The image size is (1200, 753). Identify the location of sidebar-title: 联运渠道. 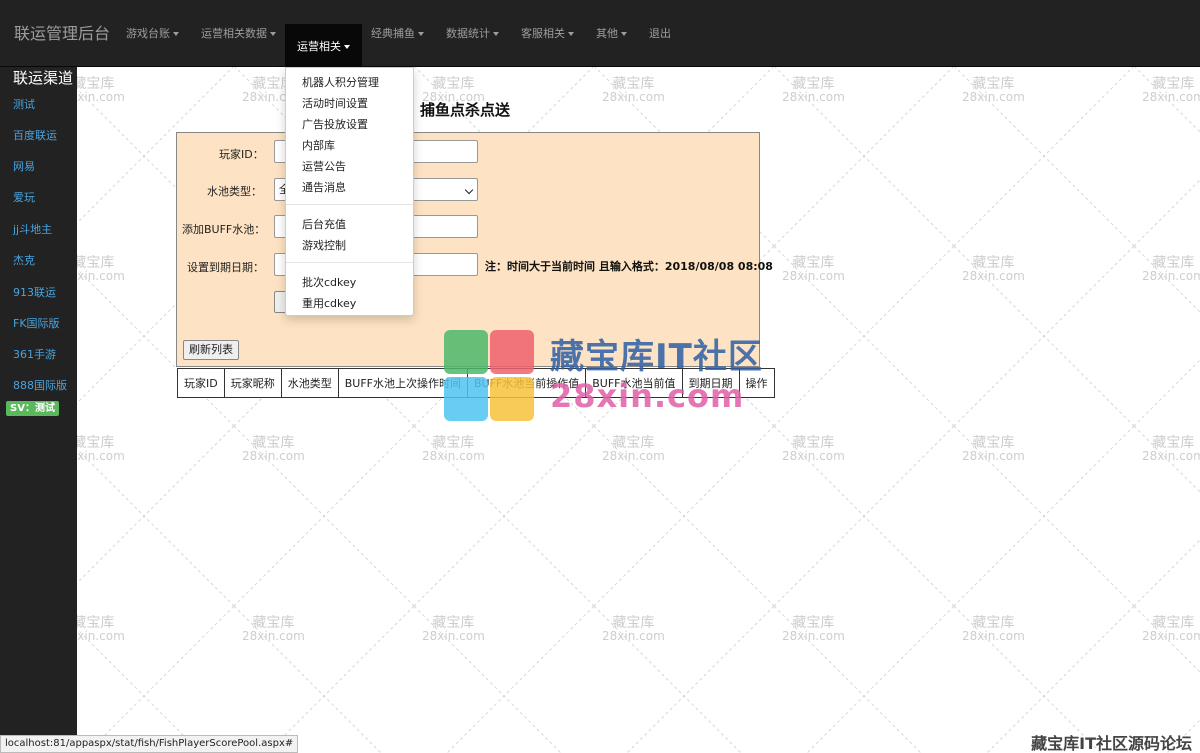
(43, 78).